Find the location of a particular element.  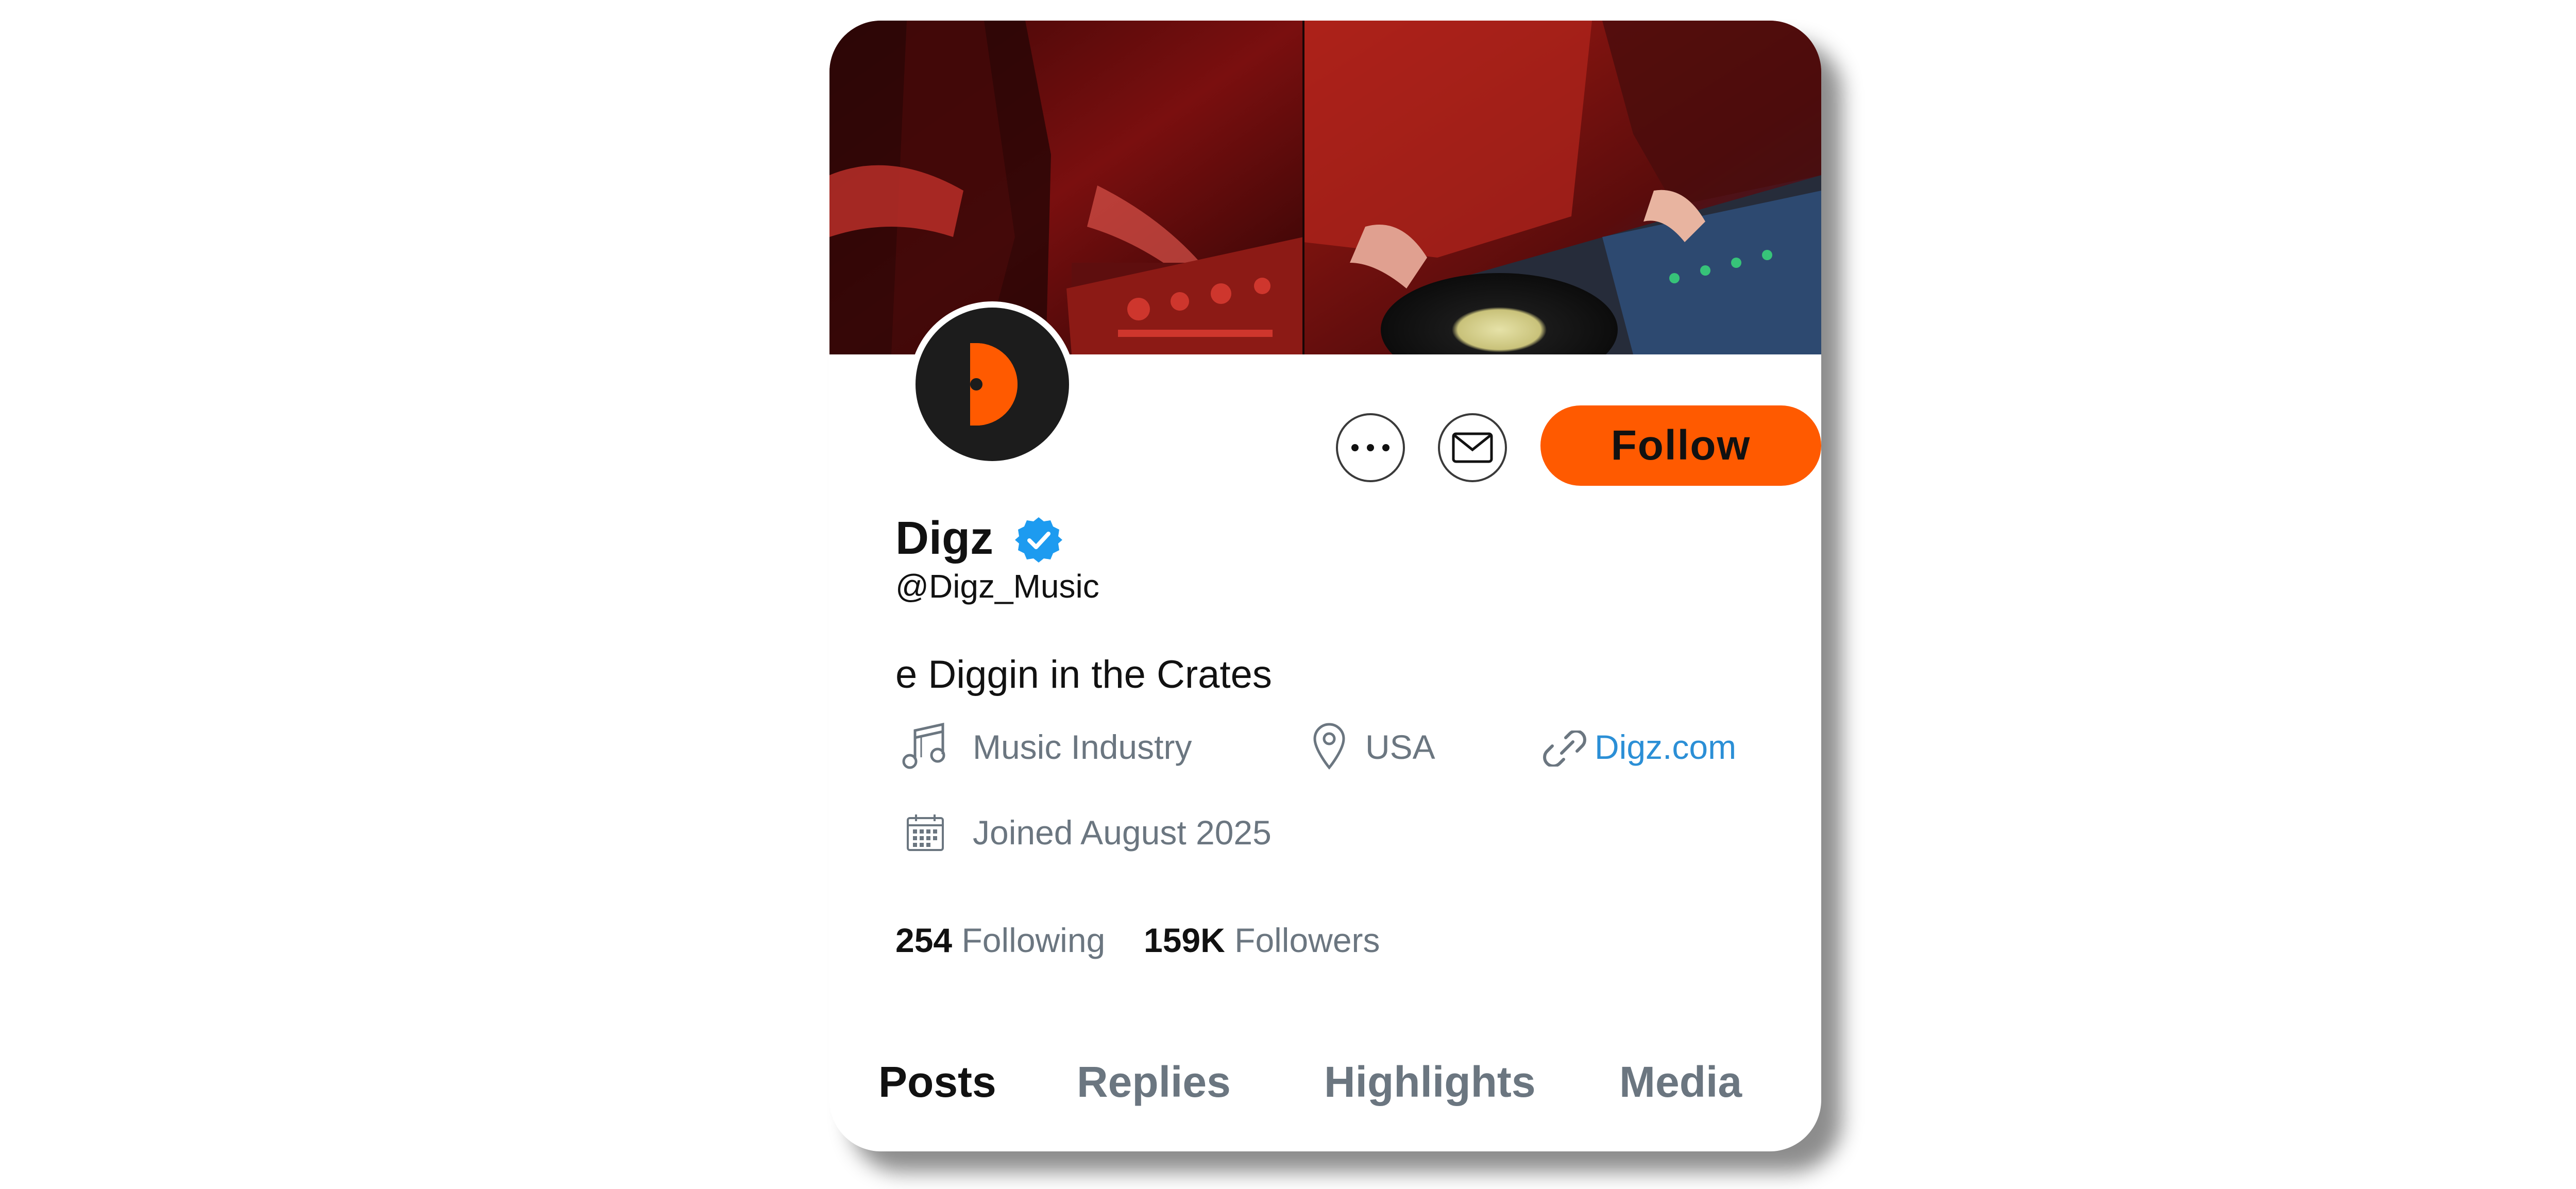

profile-display-name: Digz is located at coordinates (944, 538).